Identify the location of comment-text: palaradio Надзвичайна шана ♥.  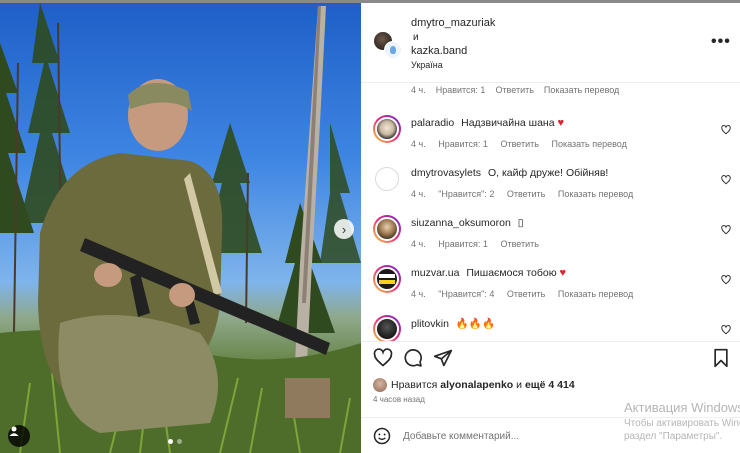
(487, 123).